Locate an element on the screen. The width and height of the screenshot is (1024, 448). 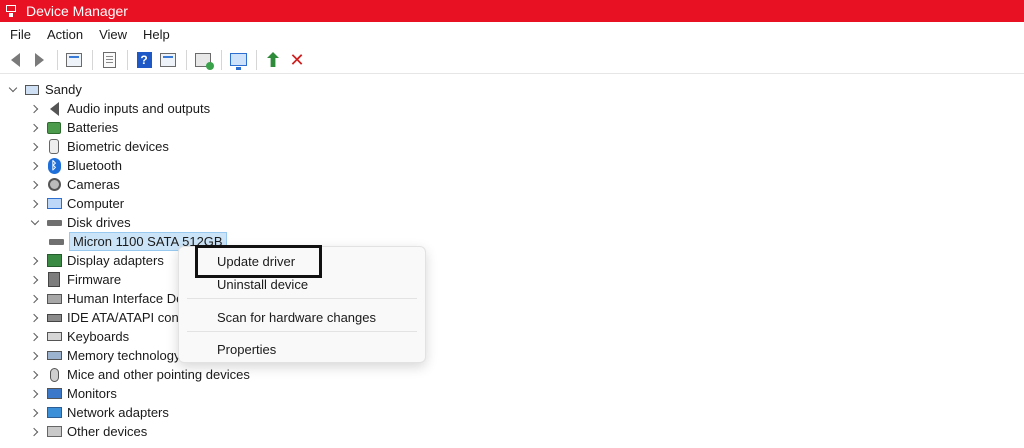
monitor-icon is located at coordinates (238, 61).